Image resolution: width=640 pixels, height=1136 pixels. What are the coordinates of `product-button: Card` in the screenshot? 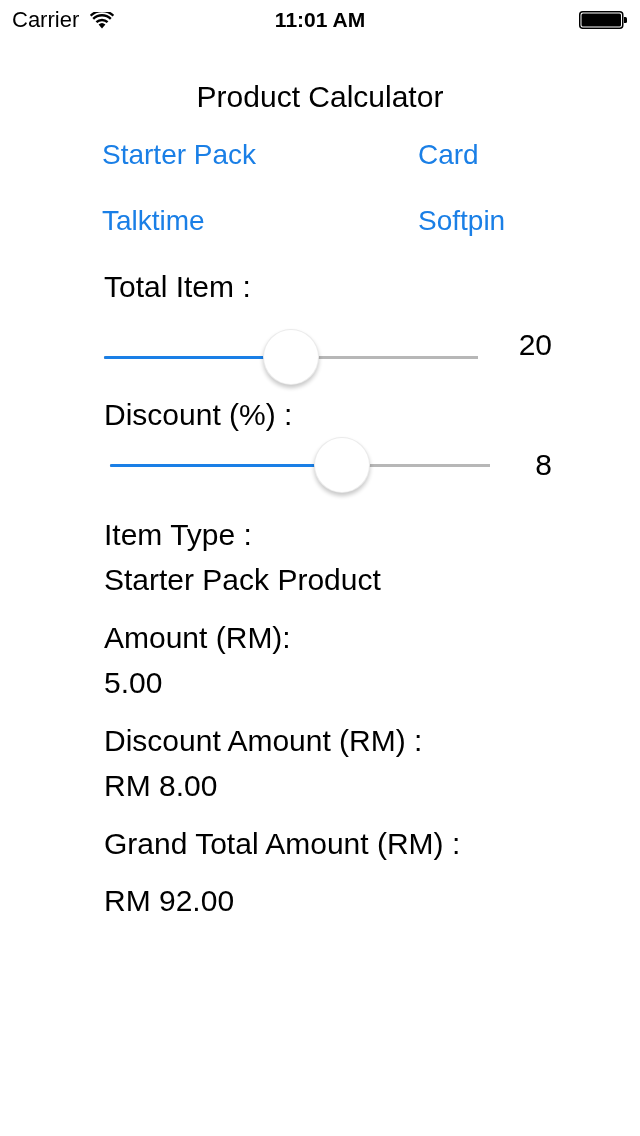 It's located at (448, 155).